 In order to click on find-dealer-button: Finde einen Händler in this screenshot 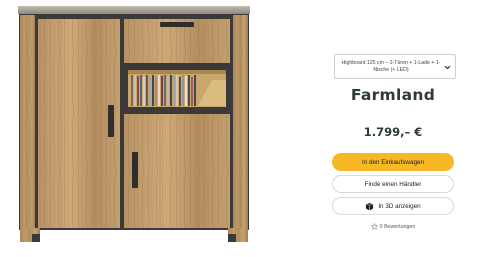, I will do `click(393, 184)`.